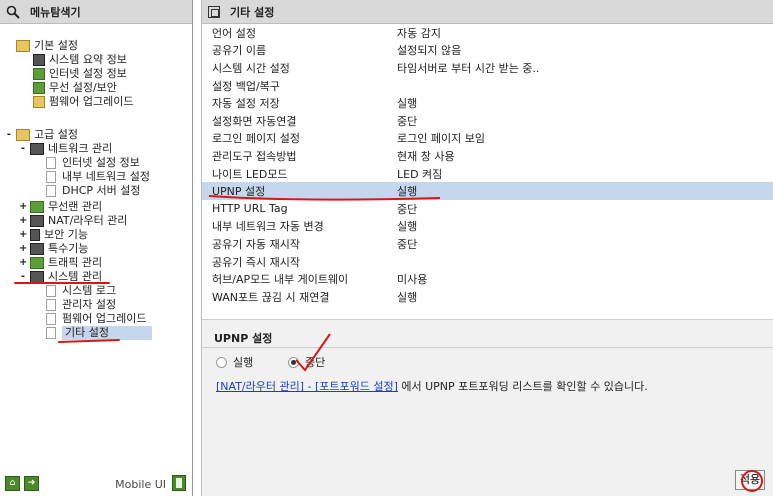 The width and height of the screenshot is (773, 496). Describe the element at coordinates (306, 362) in the screenshot. I see `upnp-option-disable: 중단` at that location.